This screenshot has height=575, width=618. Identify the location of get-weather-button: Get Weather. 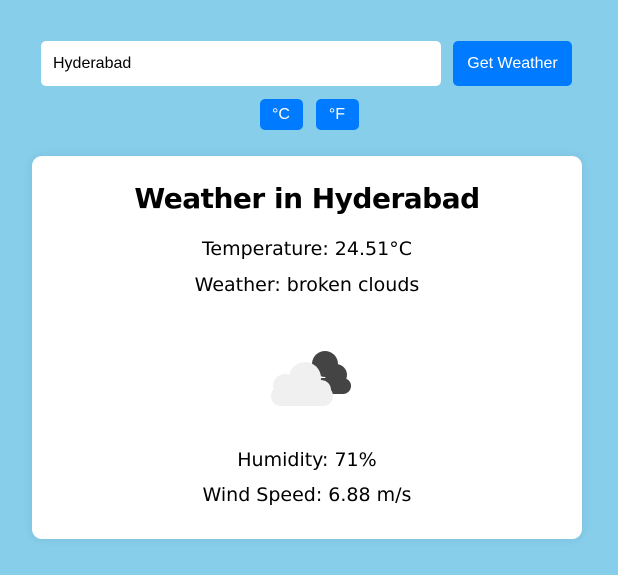
(512, 63).